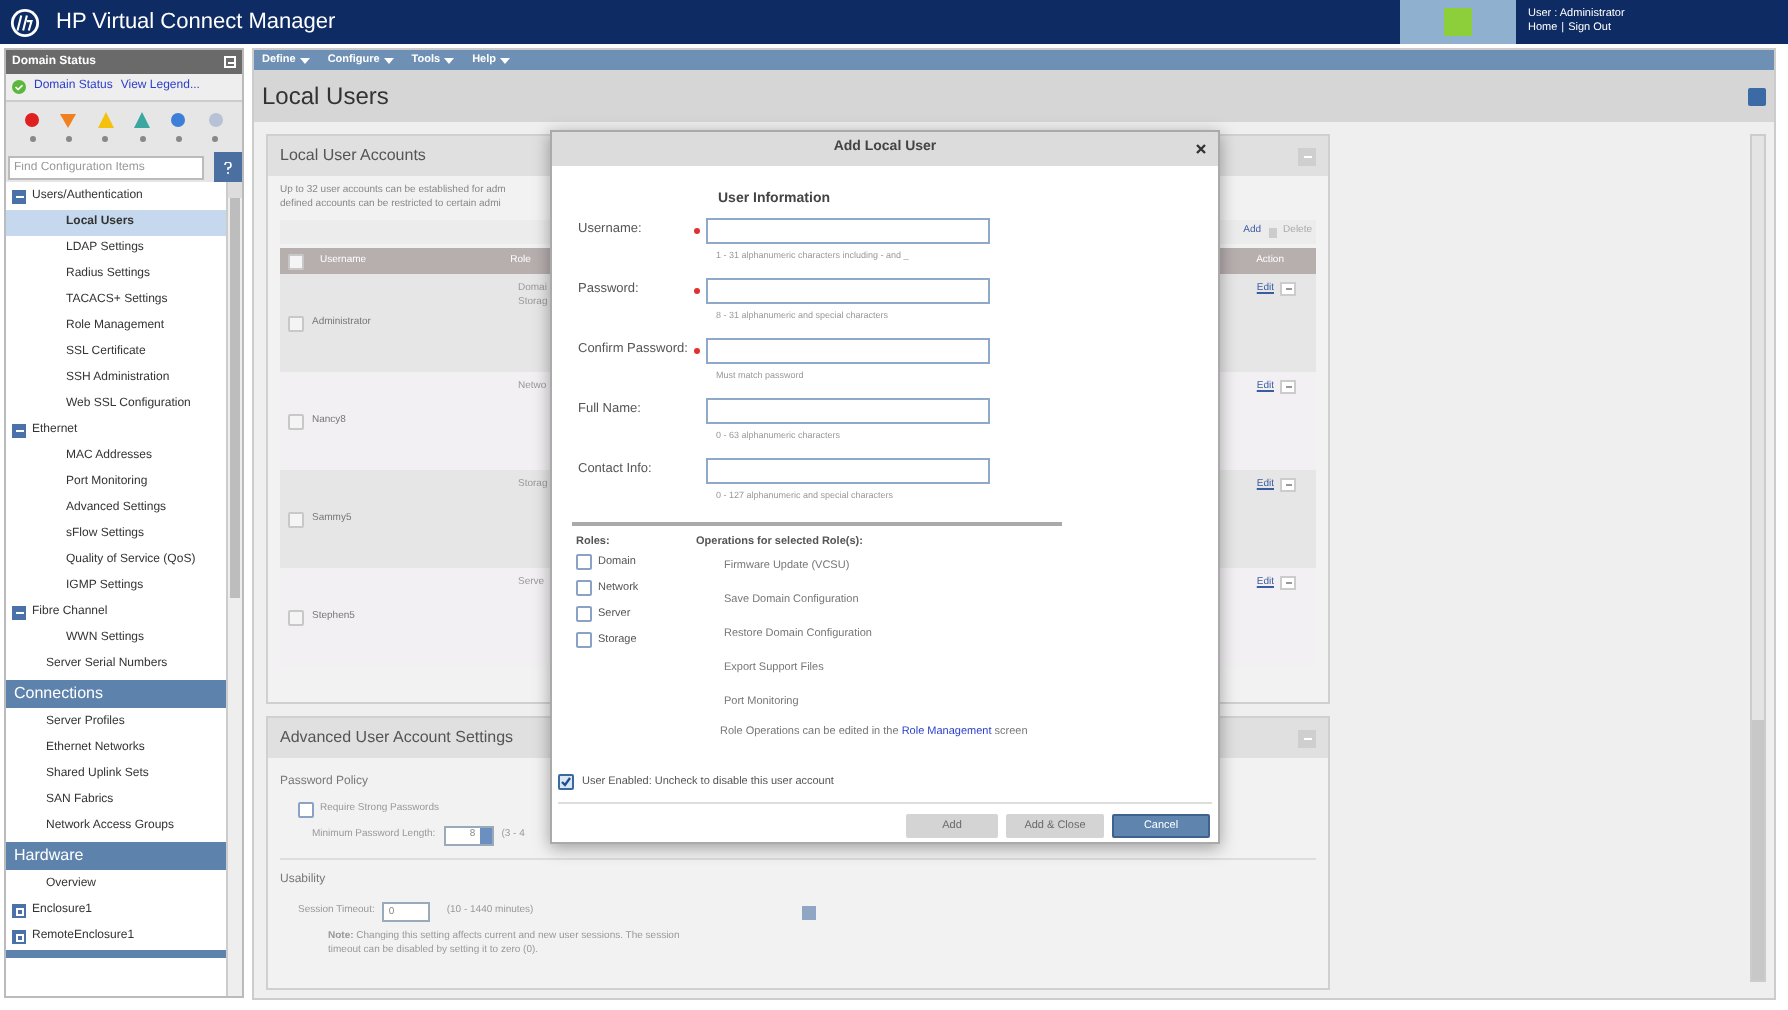 This screenshot has width=1788, height=1010. Describe the element at coordinates (25, 22) in the screenshot. I see `logo-icon` at that location.